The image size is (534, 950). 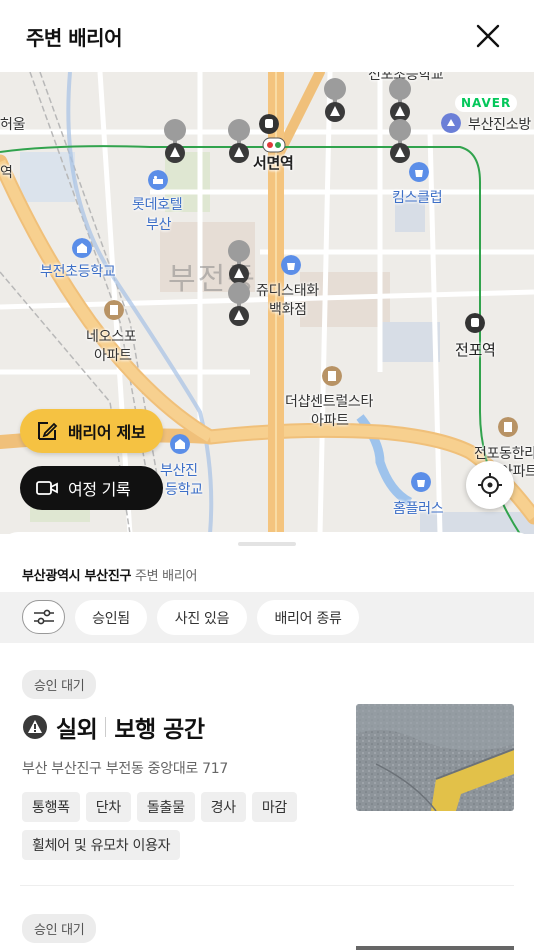 What do you see at coordinates (165, 807) in the screenshot?
I see `tag: 돌출물` at bounding box center [165, 807].